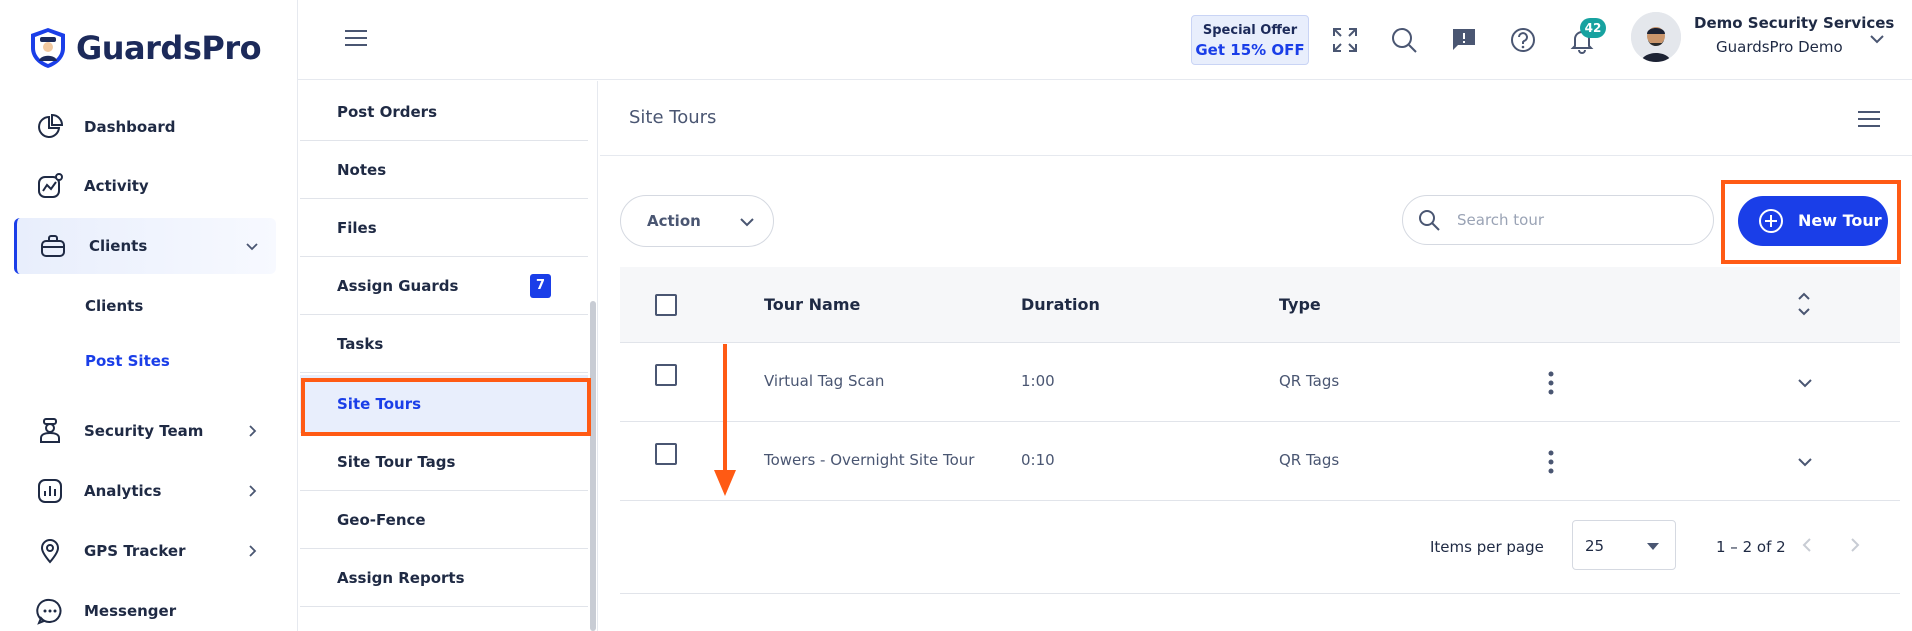 The height and width of the screenshot is (631, 1912). What do you see at coordinates (123, 491) in the screenshot?
I see `sidebar-item-label: Analytics` at bounding box center [123, 491].